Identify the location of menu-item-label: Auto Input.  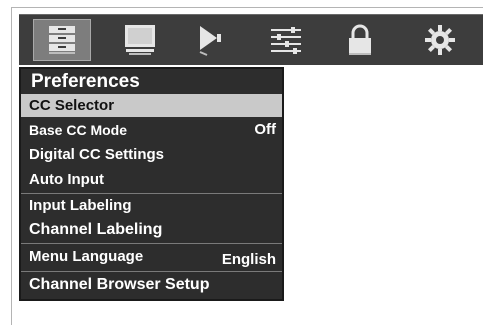
(66, 179).